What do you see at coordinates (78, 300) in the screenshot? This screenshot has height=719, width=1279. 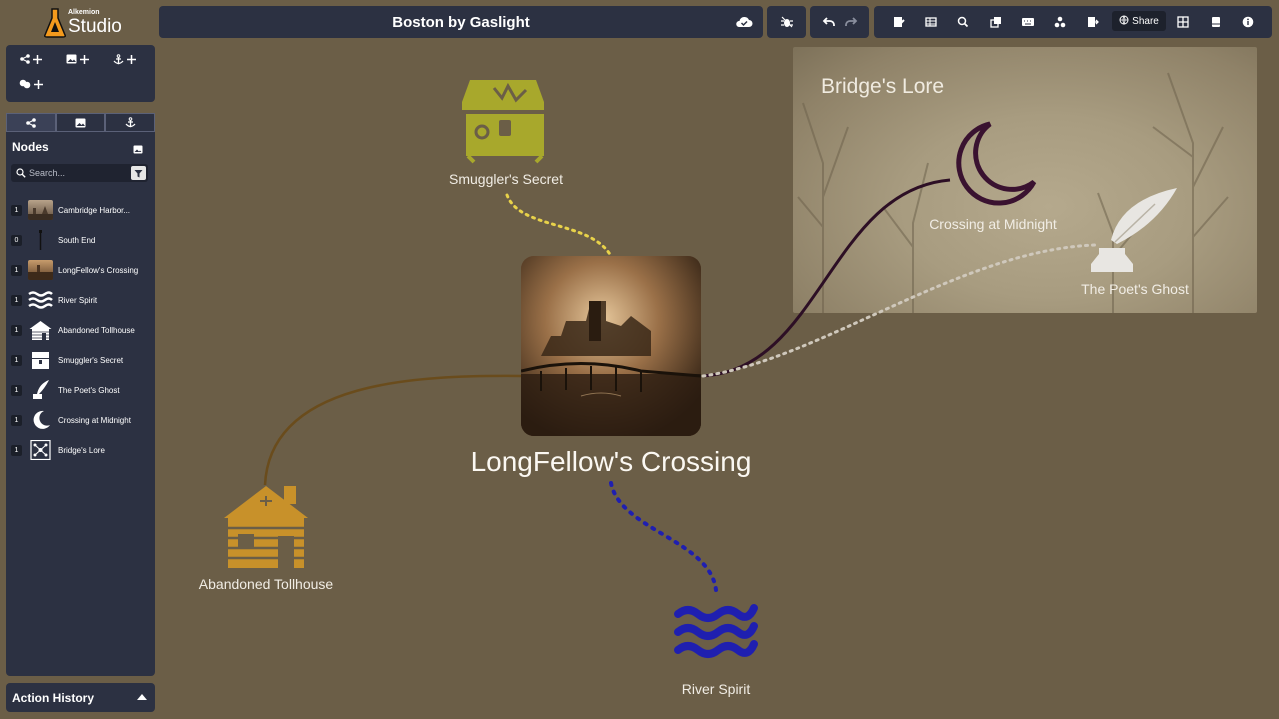 I see `list-item-label: River Spirit` at bounding box center [78, 300].